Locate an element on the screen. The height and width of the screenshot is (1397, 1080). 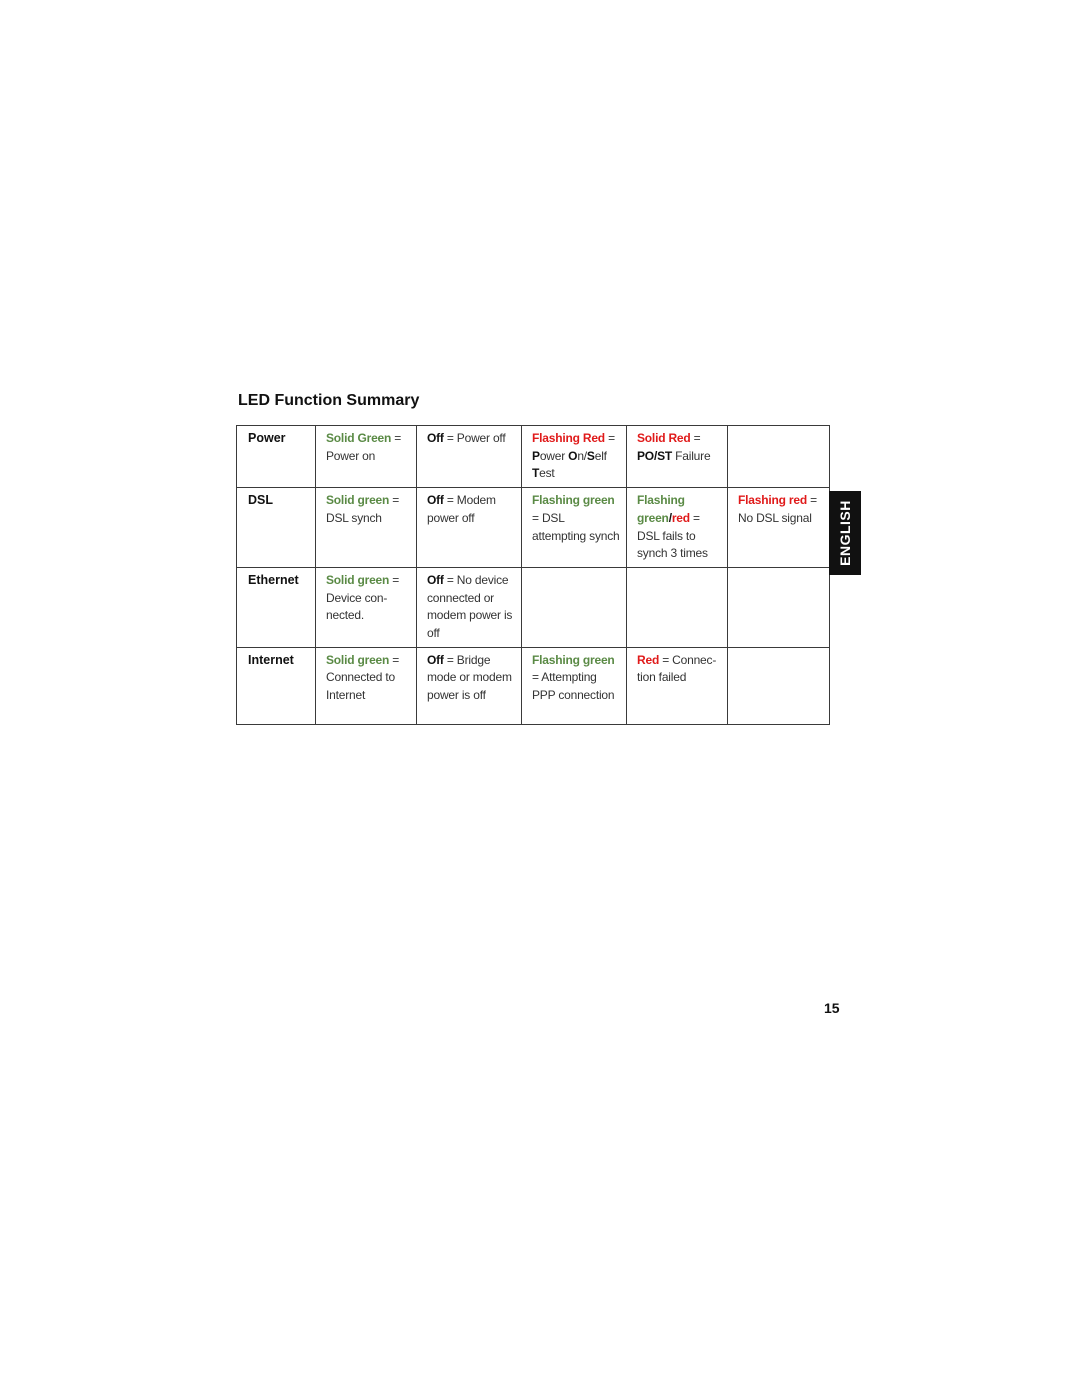
table-cell: Solid Red = PO/ST Failure is located at coordinates (677, 456).